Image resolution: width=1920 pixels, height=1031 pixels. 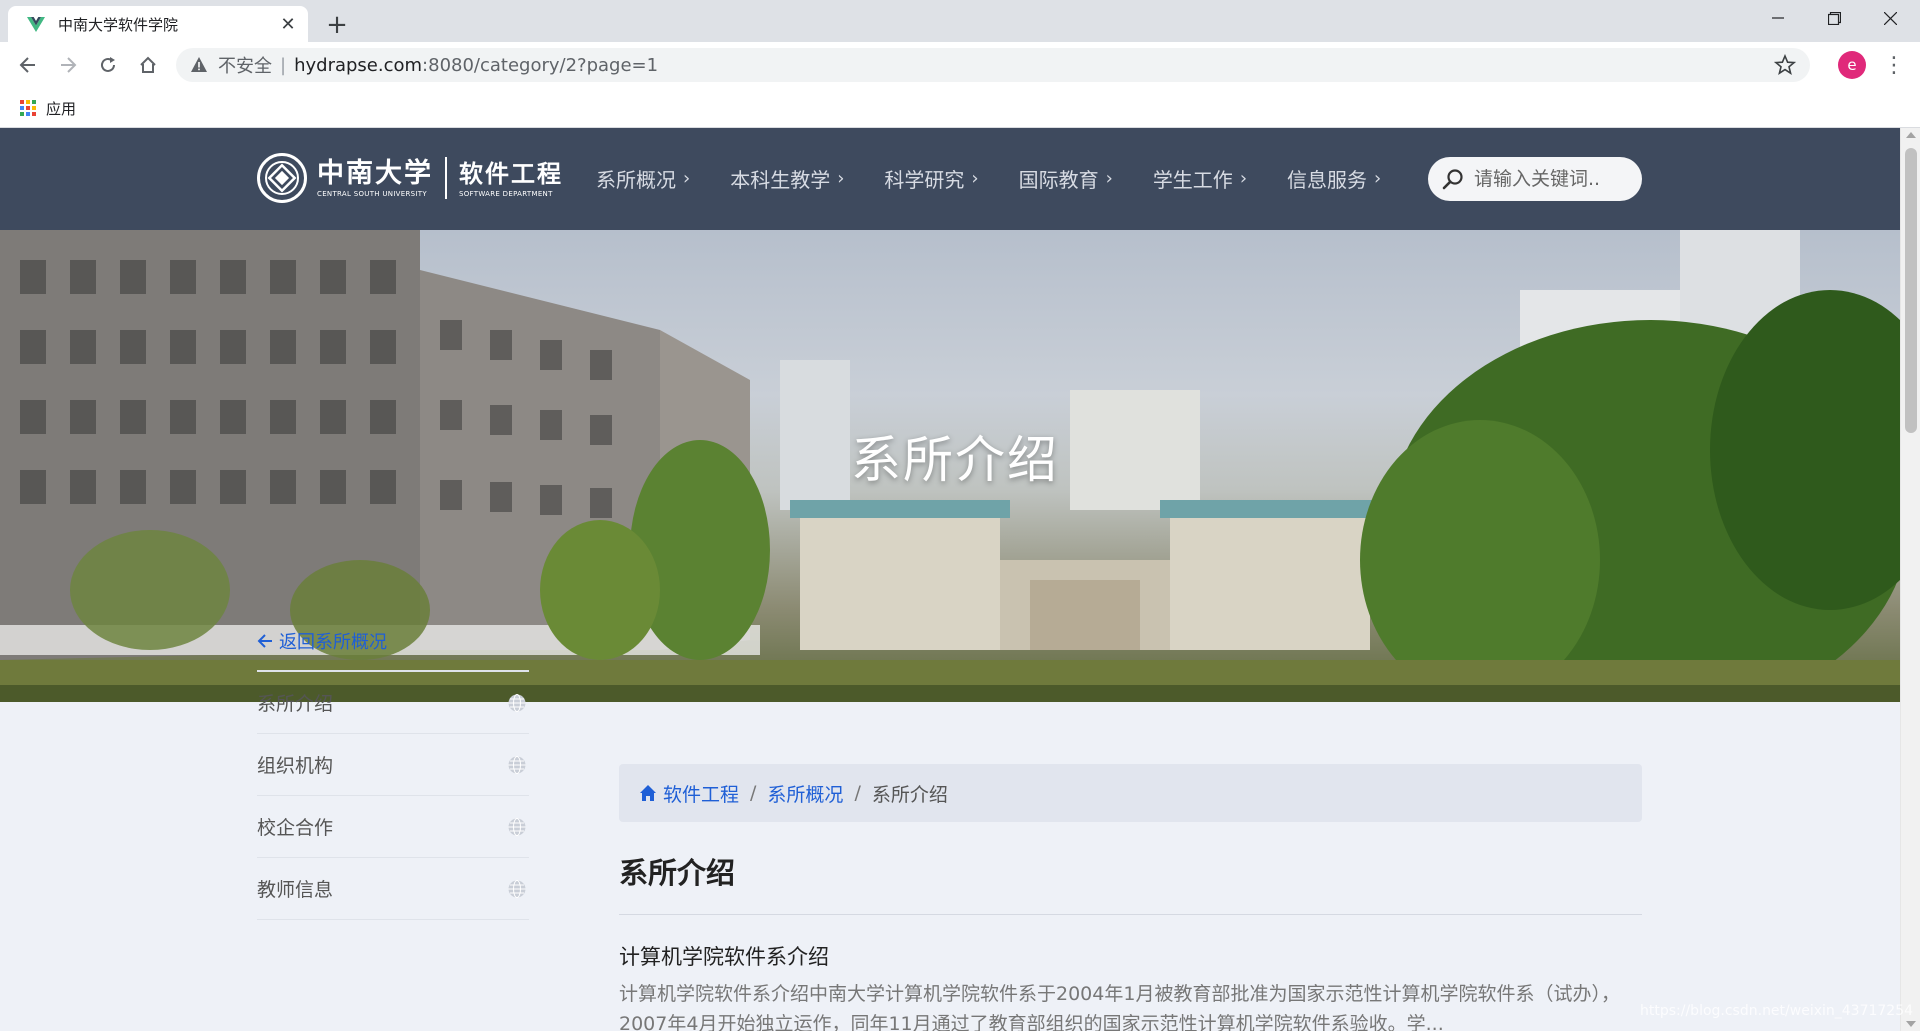 I want to click on sidebar: 返回系所概况 系所介绍 组织机构 校企合作 教师信息, so click(x=393, y=774).